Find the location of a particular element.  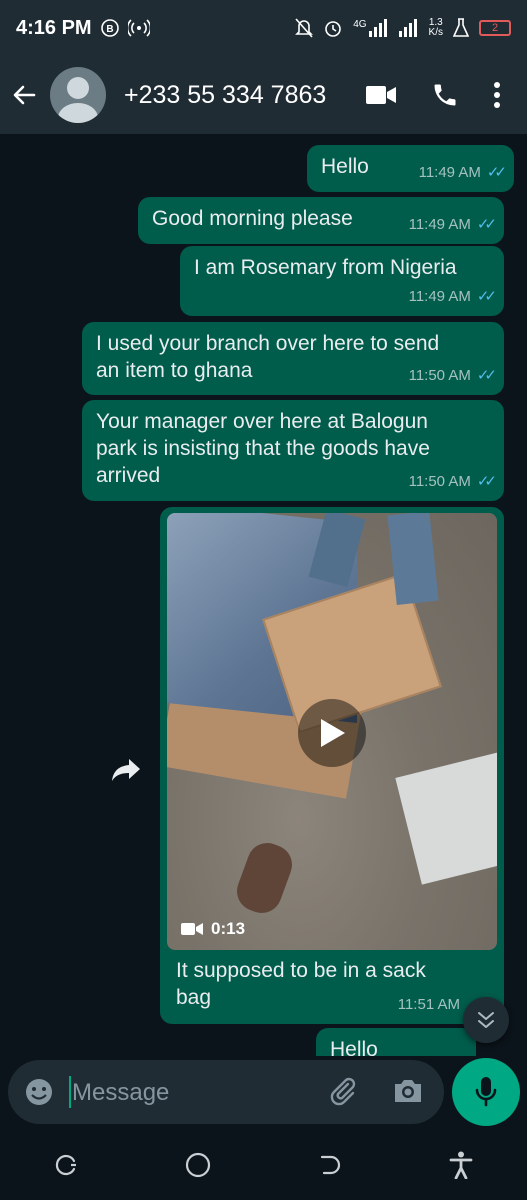

avatar is located at coordinates (78, 95).